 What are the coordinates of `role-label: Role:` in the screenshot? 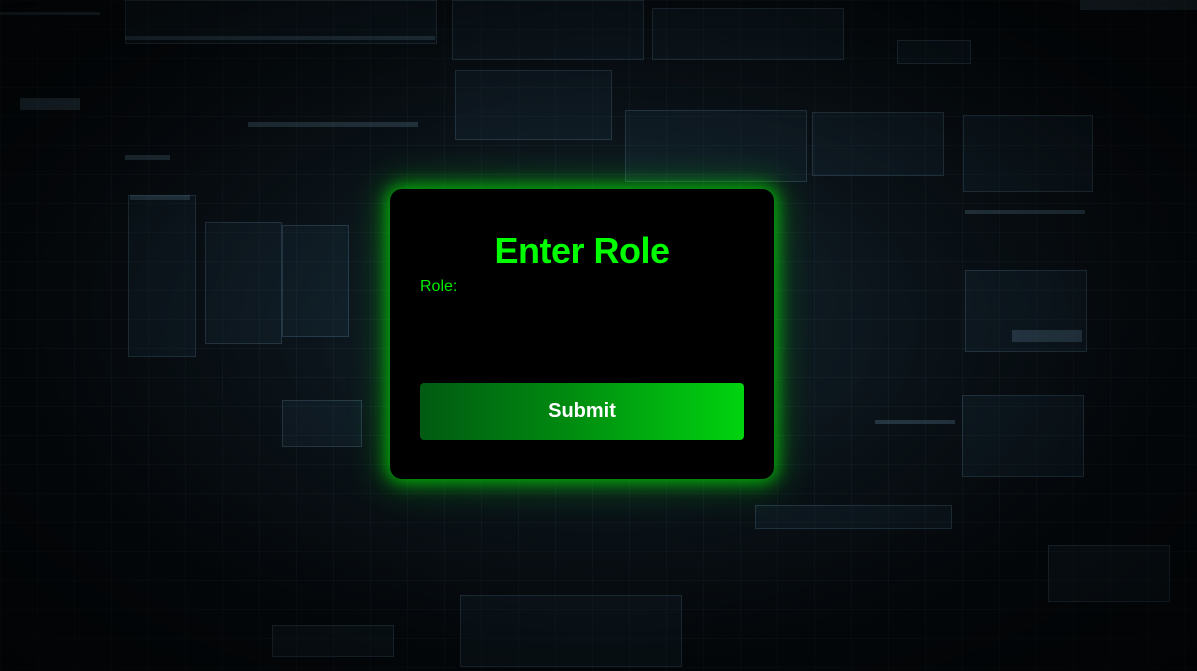 It's located at (439, 286).